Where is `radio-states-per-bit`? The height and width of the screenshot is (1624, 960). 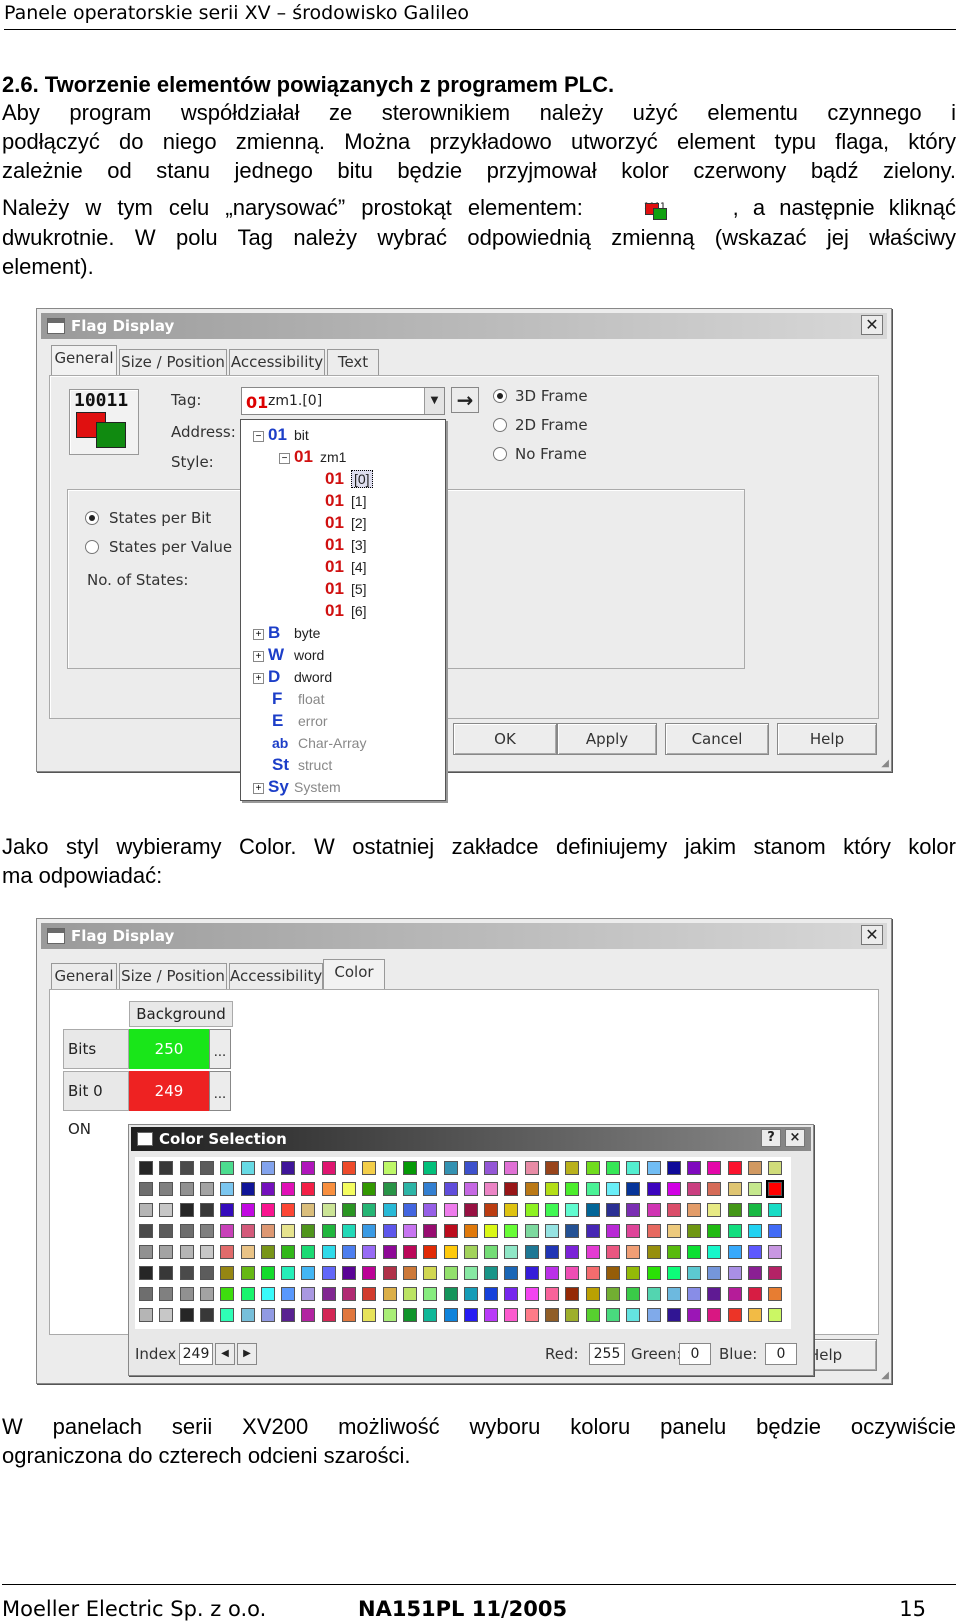 radio-states-per-bit is located at coordinates (92, 518).